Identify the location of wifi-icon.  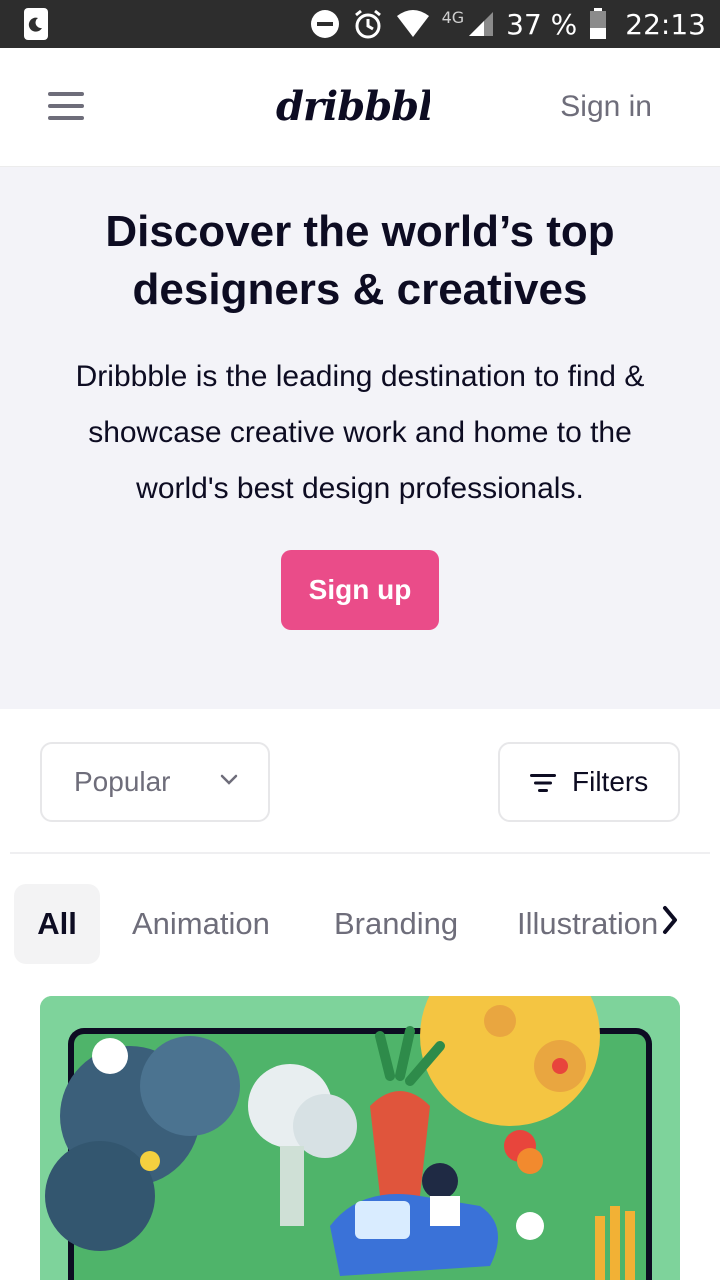
(412, 23).